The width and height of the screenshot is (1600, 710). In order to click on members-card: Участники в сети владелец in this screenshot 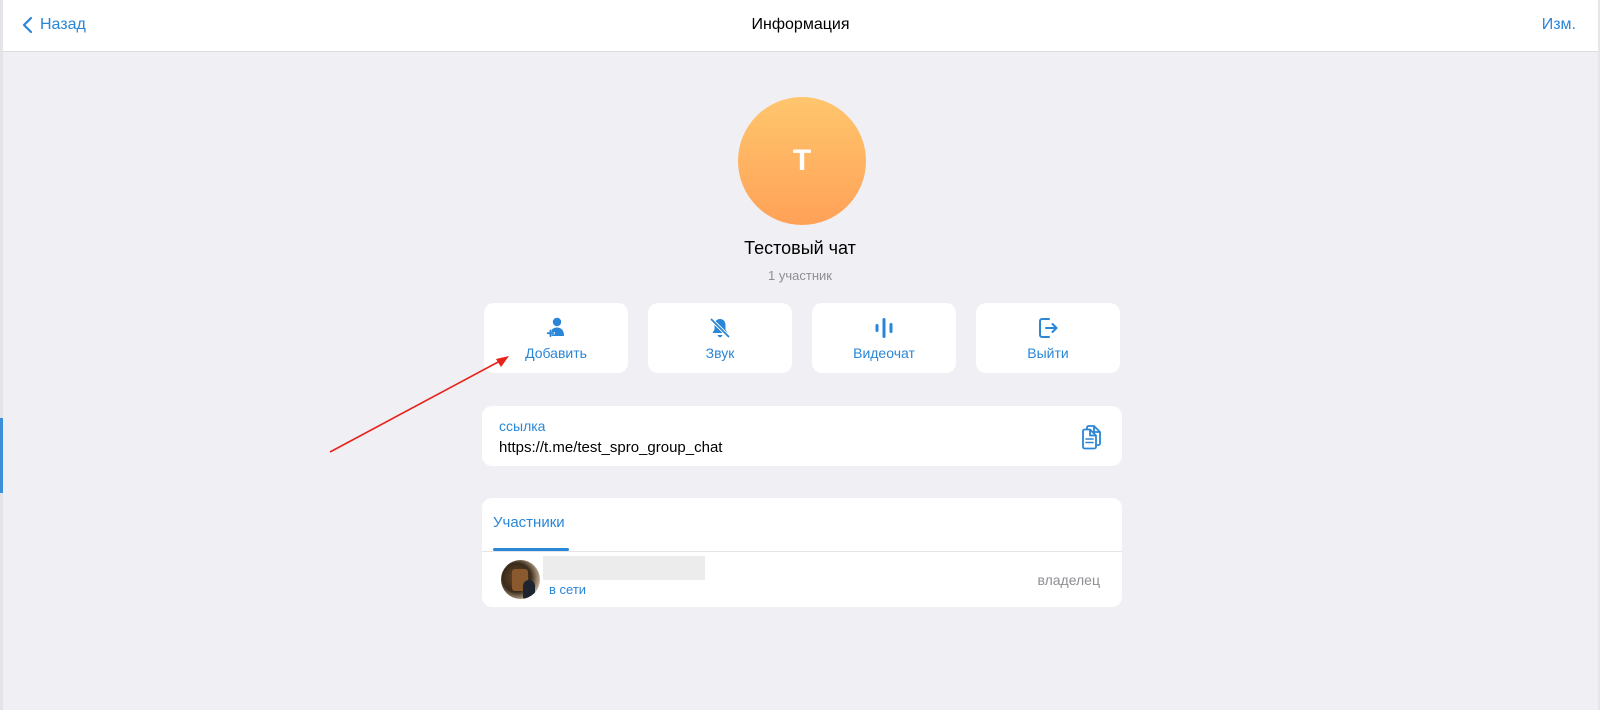, I will do `click(802, 552)`.